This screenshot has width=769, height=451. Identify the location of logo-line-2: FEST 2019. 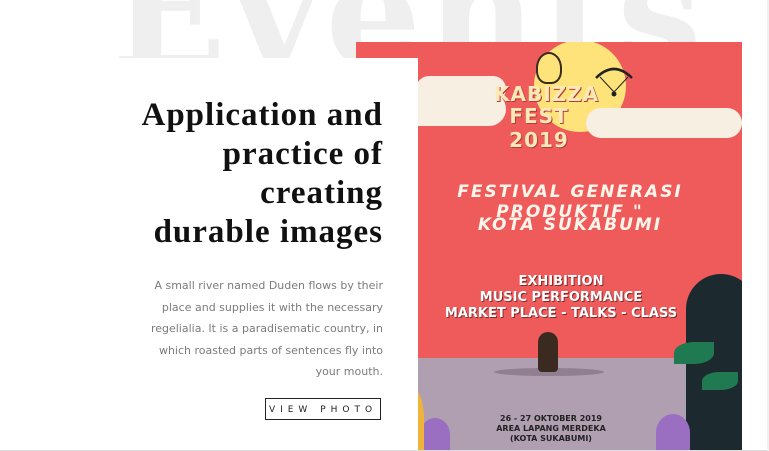
(539, 128).